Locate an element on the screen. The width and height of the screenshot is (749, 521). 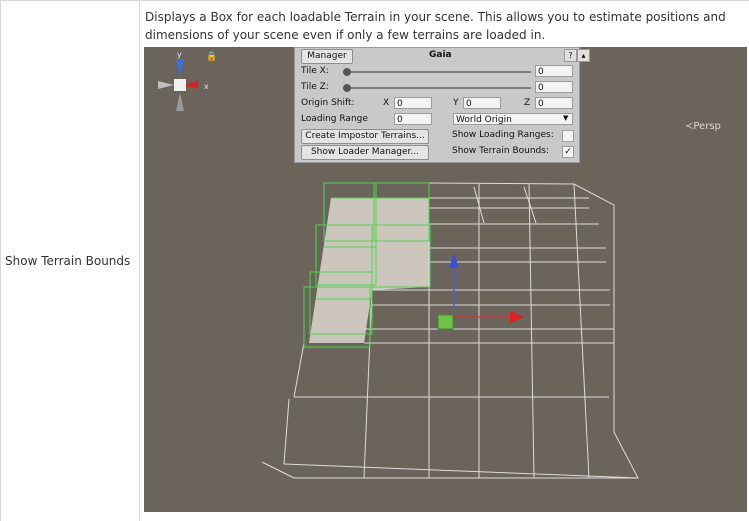
collapse-icon: ▴ is located at coordinates (583, 55).